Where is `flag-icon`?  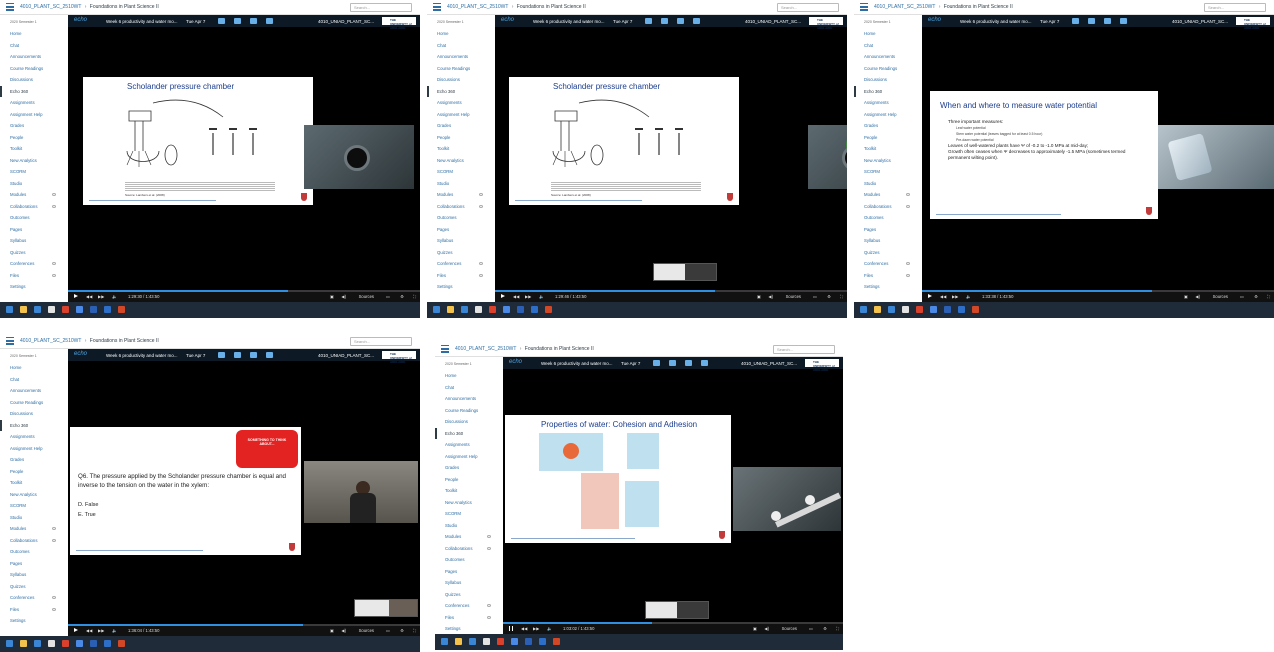 flag-icon is located at coordinates (1123, 21).